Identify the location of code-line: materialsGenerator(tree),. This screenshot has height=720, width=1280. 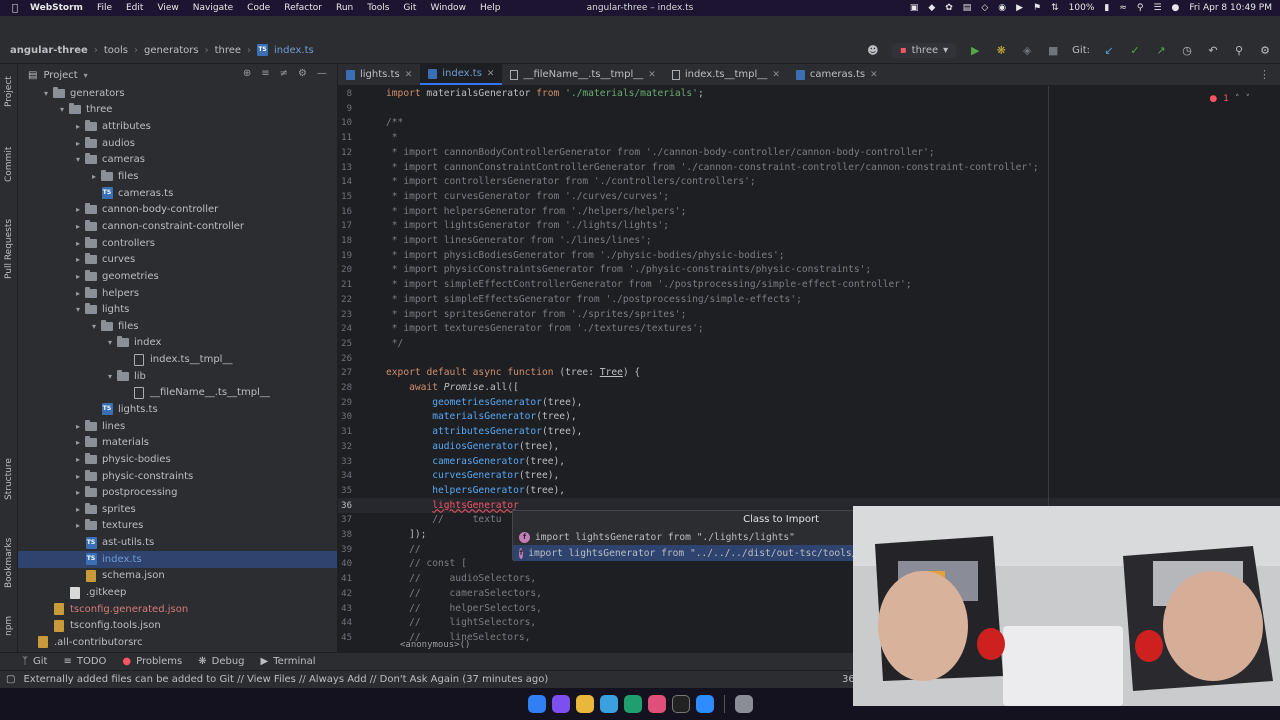
(481, 417).